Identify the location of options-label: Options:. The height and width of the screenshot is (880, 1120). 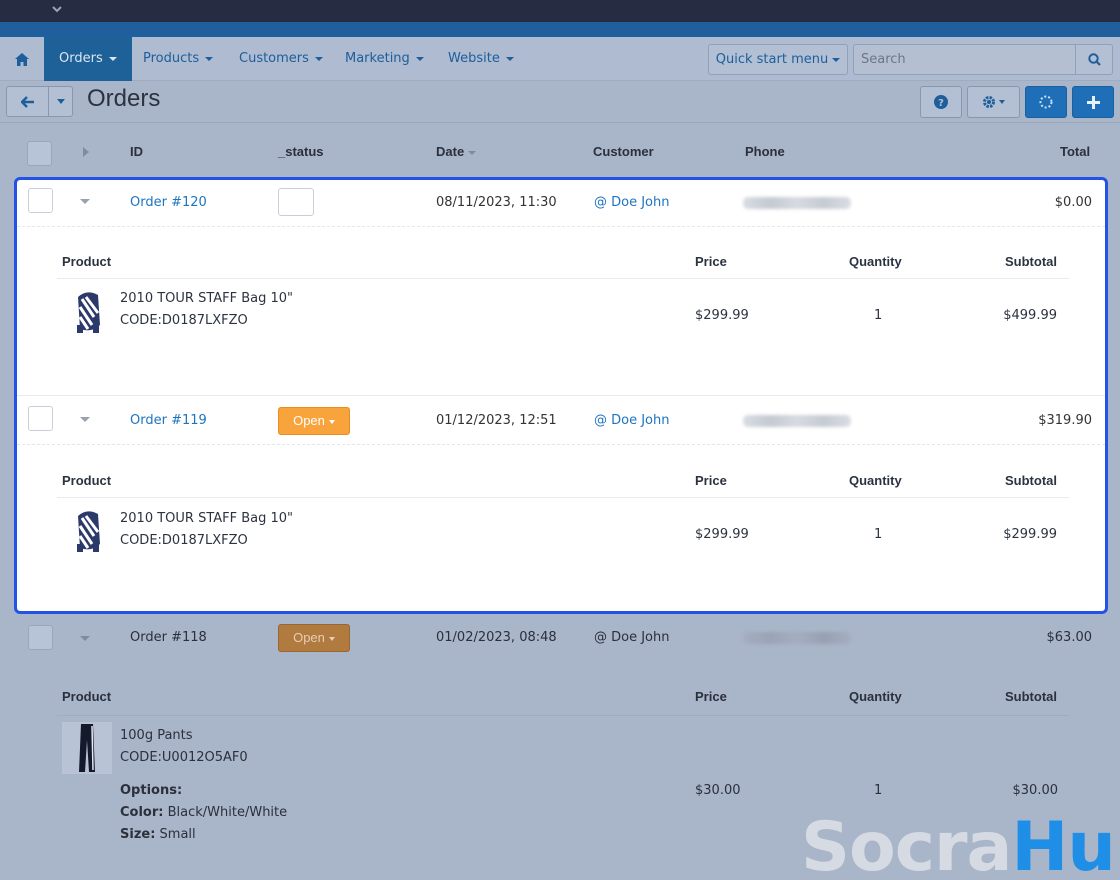
(151, 790).